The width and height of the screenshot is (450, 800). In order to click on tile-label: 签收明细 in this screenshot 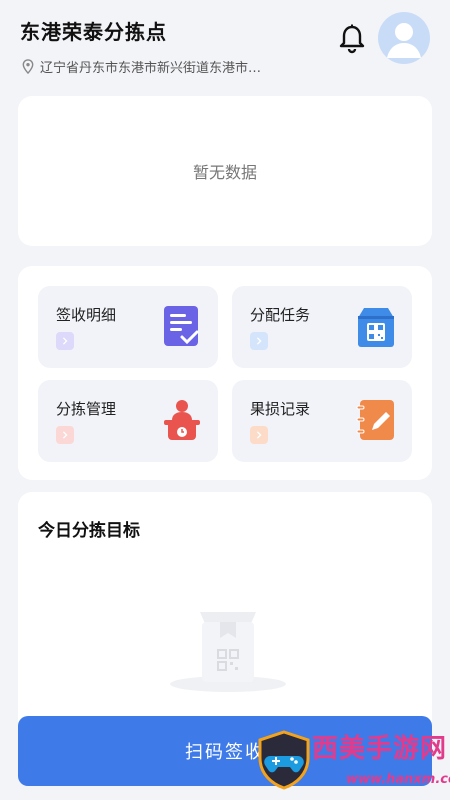, I will do `click(86, 315)`.